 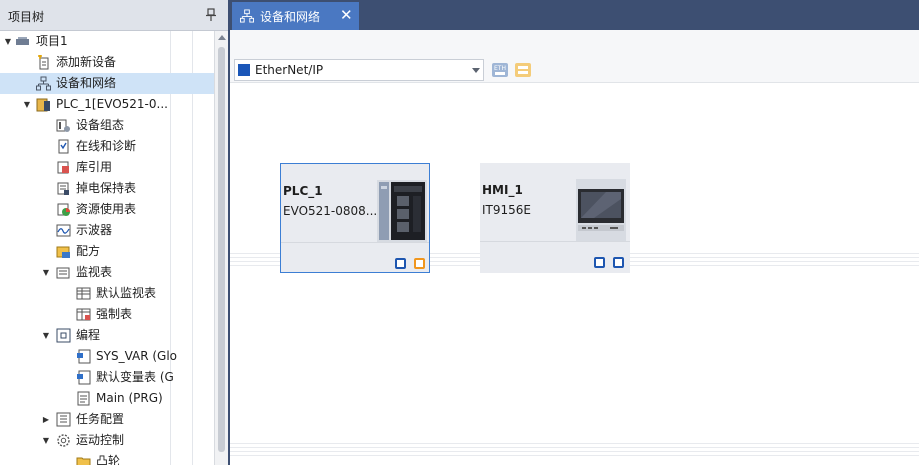 I want to click on ethernet-config-icon: ETH, so click(x=500, y=70).